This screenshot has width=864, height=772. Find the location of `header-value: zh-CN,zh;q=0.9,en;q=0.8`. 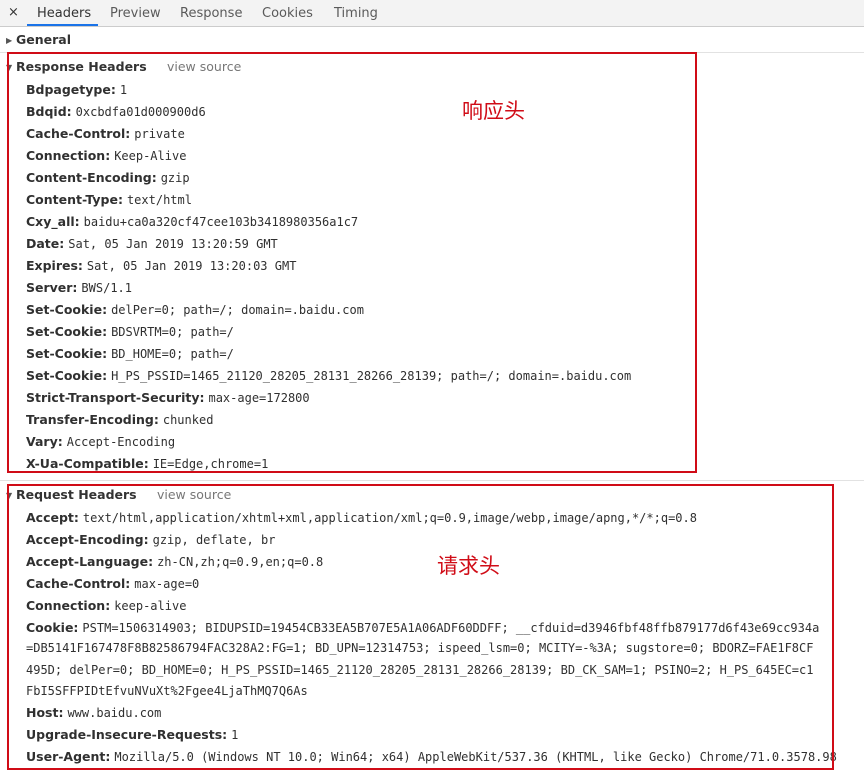

header-value: zh-CN,zh;q=0.9,en;q=0.8 is located at coordinates (240, 562).